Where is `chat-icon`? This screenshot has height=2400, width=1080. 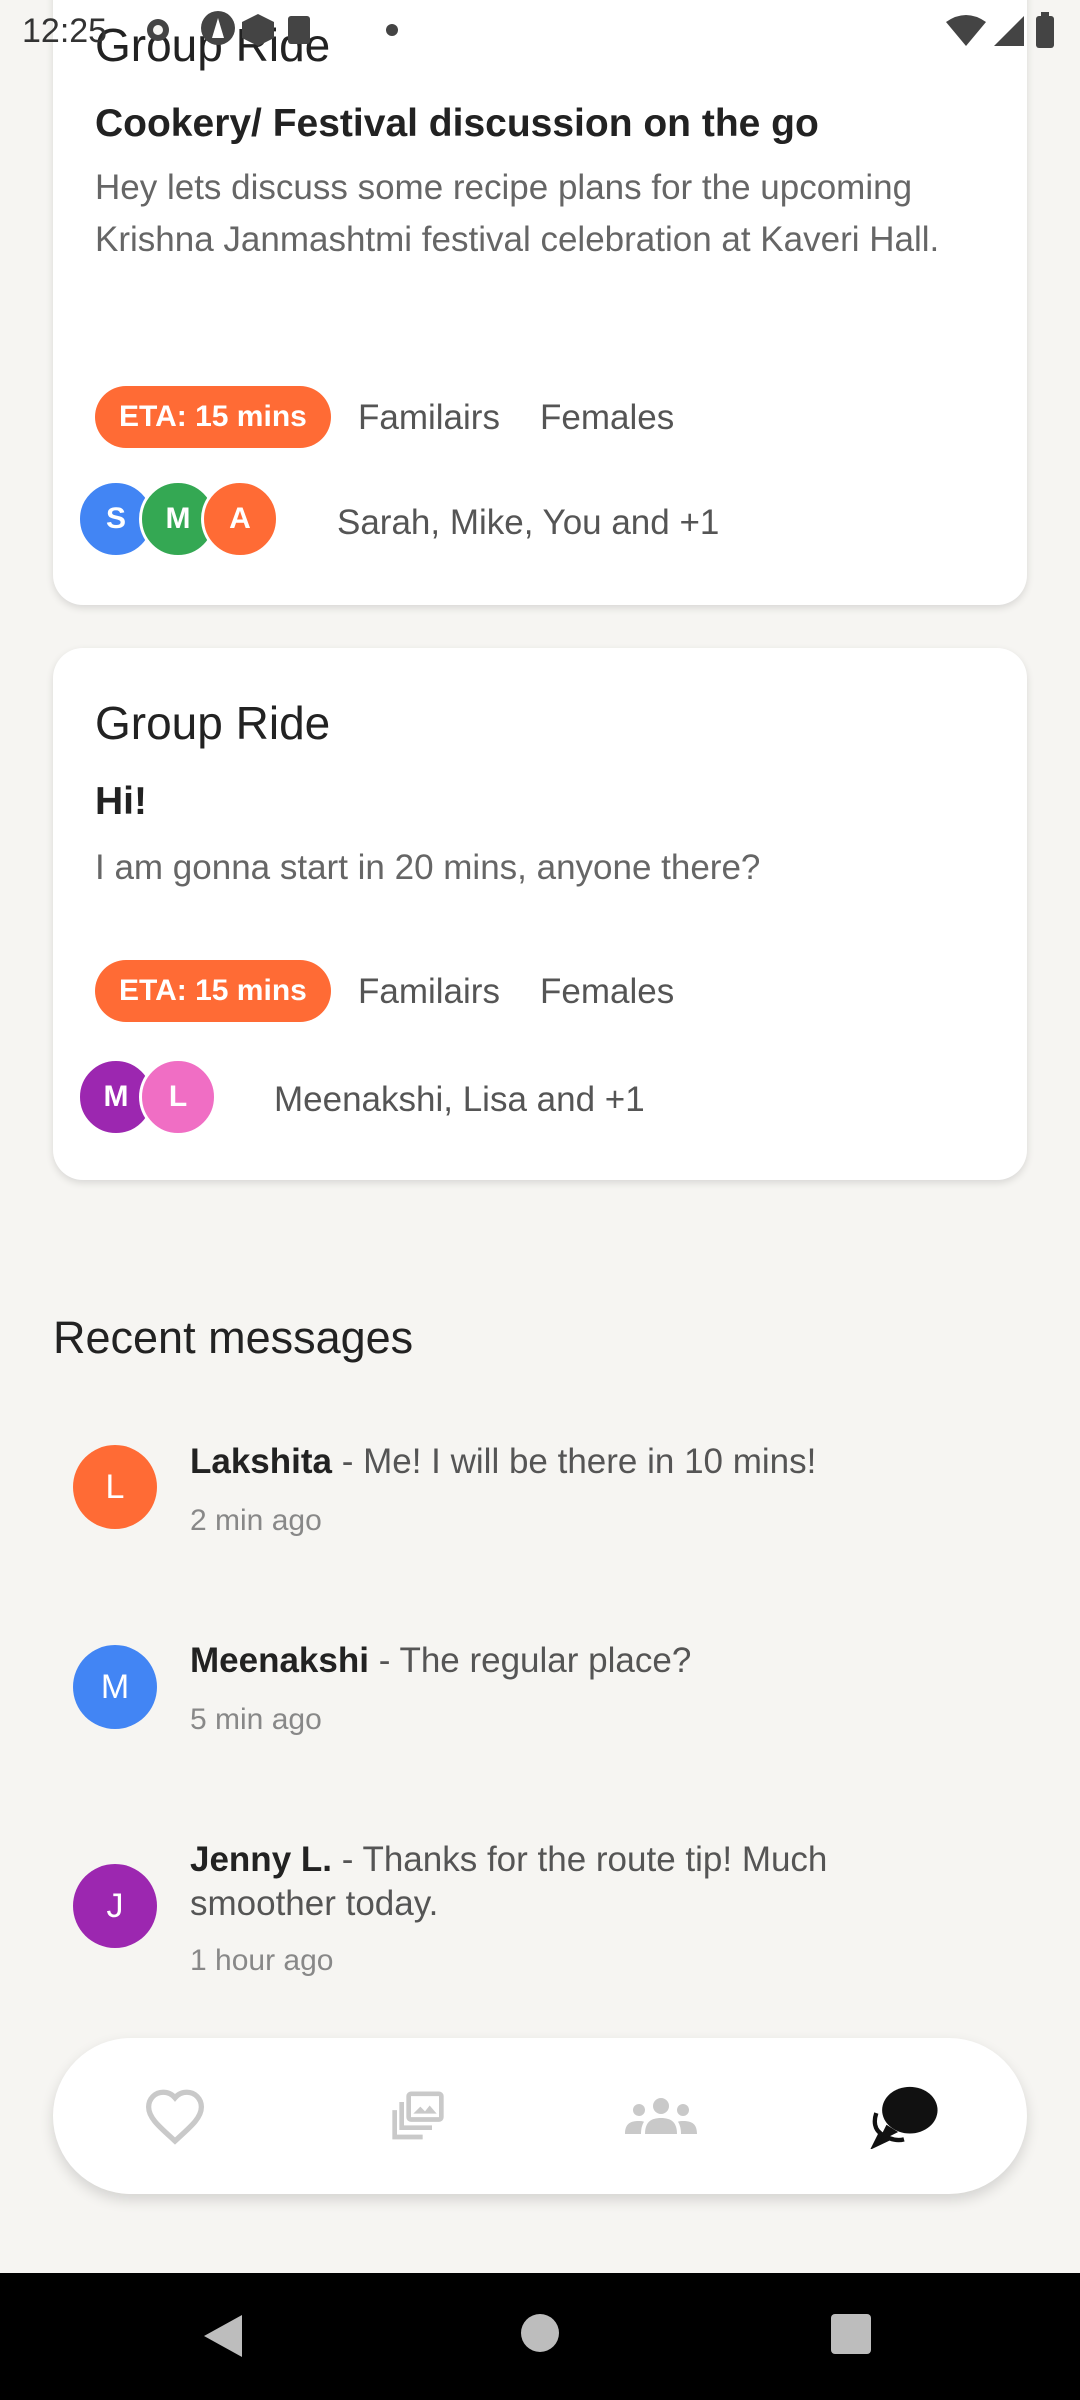 chat-icon is located at coordinates (903, 2117).